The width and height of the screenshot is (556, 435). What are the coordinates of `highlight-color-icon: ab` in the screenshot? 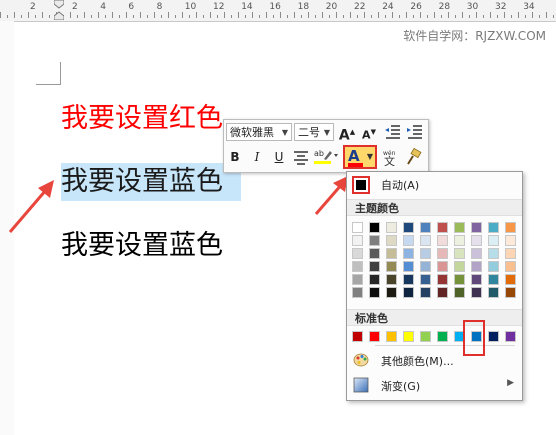 It's located at (326, 156).